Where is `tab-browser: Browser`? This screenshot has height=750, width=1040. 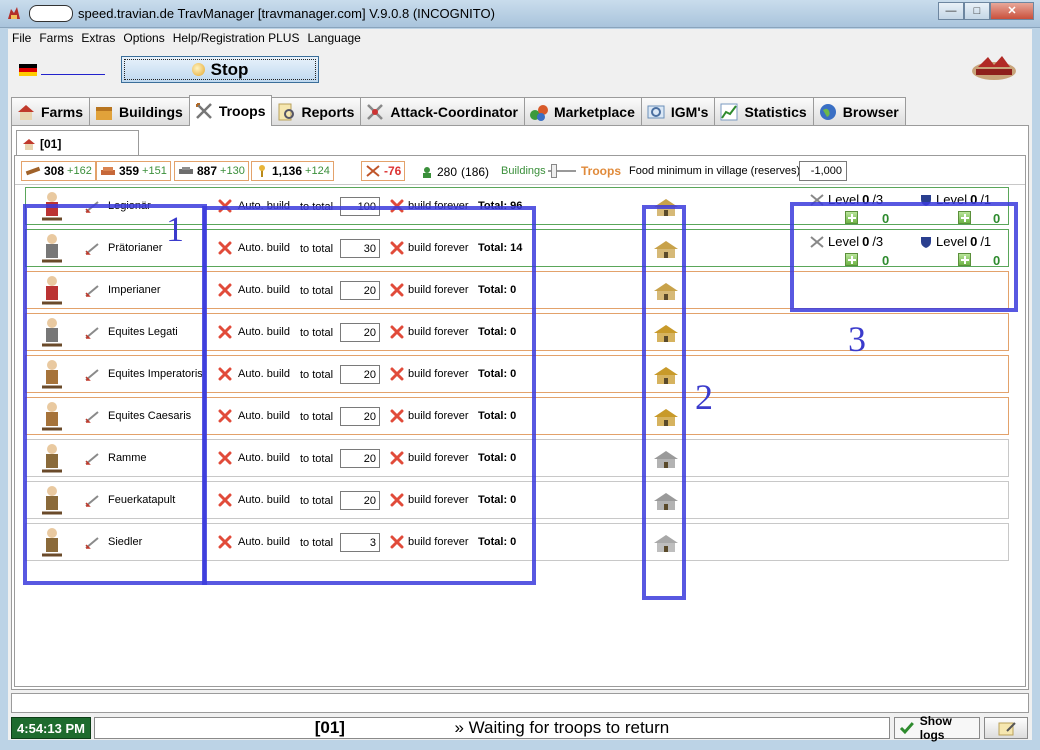
tab-browser: Browser is located at coordinates (859, 111).